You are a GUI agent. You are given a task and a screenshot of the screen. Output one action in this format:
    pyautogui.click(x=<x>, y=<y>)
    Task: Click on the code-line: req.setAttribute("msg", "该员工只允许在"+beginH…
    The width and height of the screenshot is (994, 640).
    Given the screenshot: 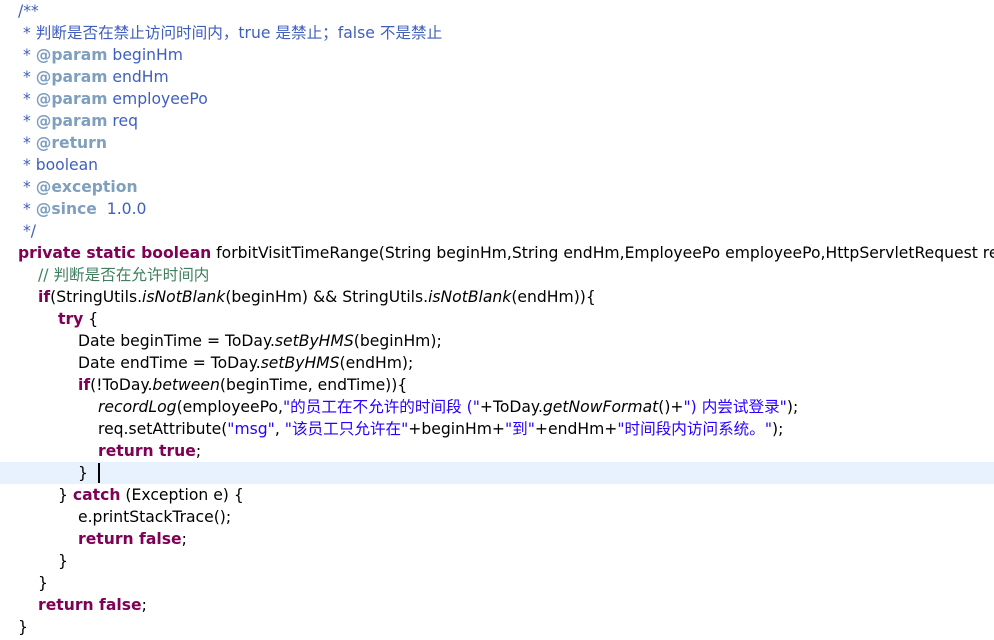 What is the action you would take?
    pyautogui.click(x=497, y=429)
    